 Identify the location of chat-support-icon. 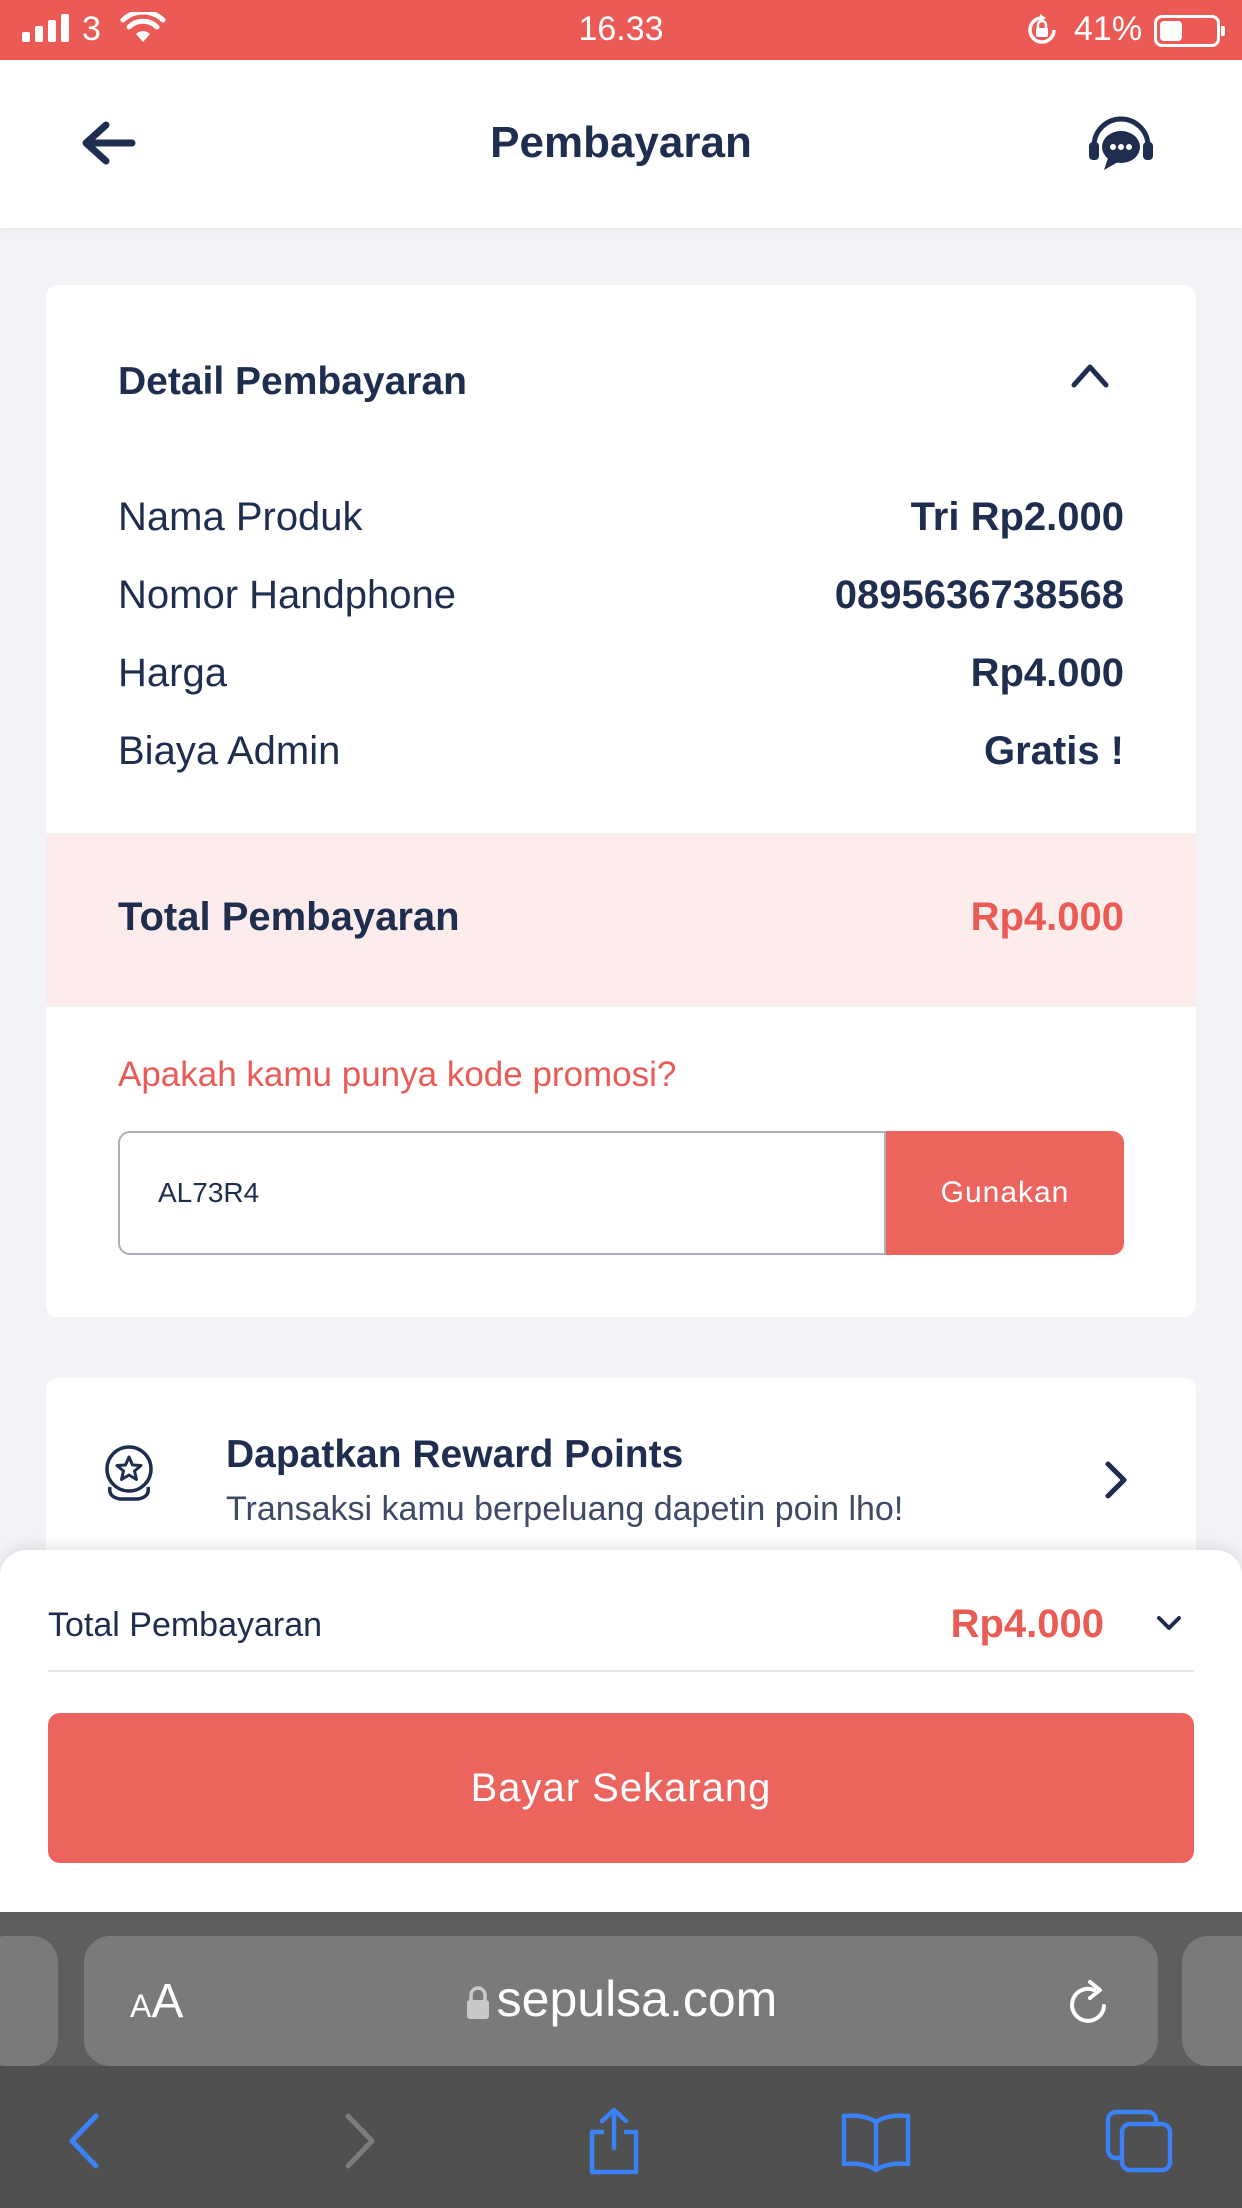
(1121, 145).